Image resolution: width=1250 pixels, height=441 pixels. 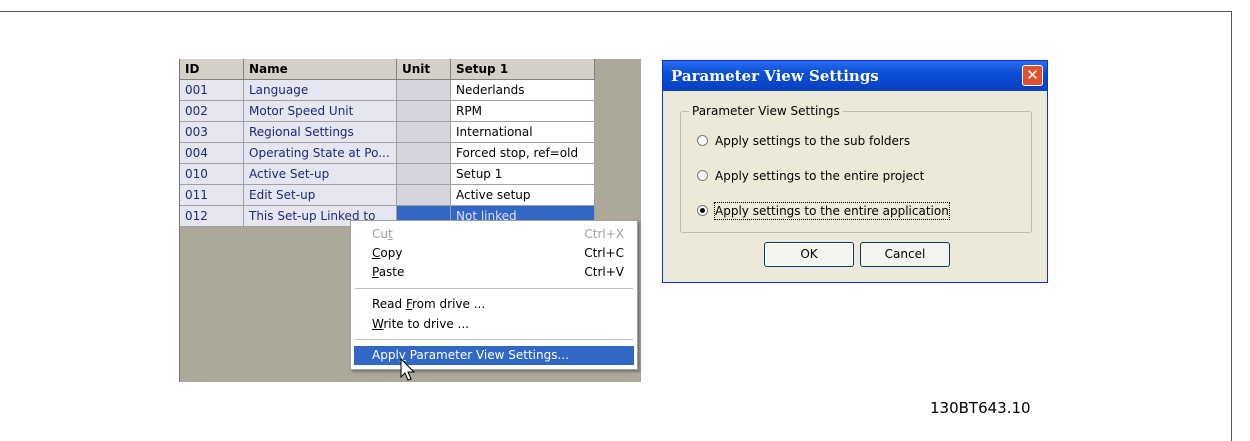 I want to click on table-row: 010 Active Set-up Setup 1, so click(x=387, y=174).